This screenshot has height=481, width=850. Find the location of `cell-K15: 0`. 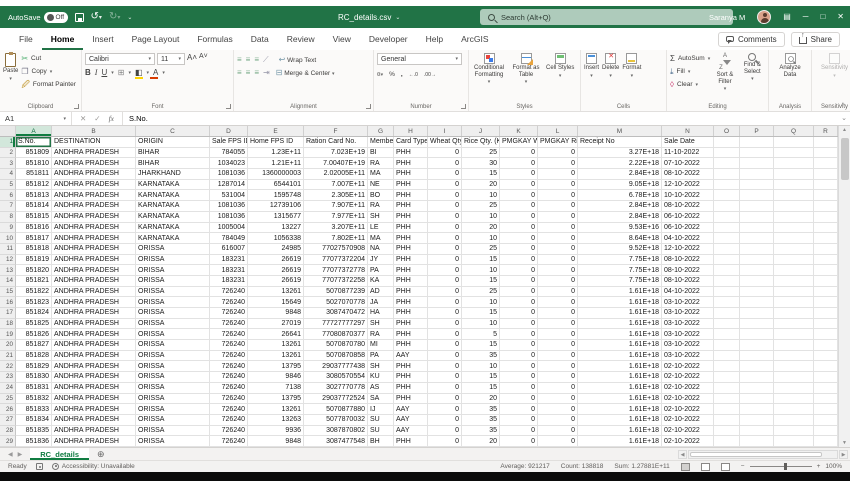

cell-K15: 0 is located at coordinates (519, 292).